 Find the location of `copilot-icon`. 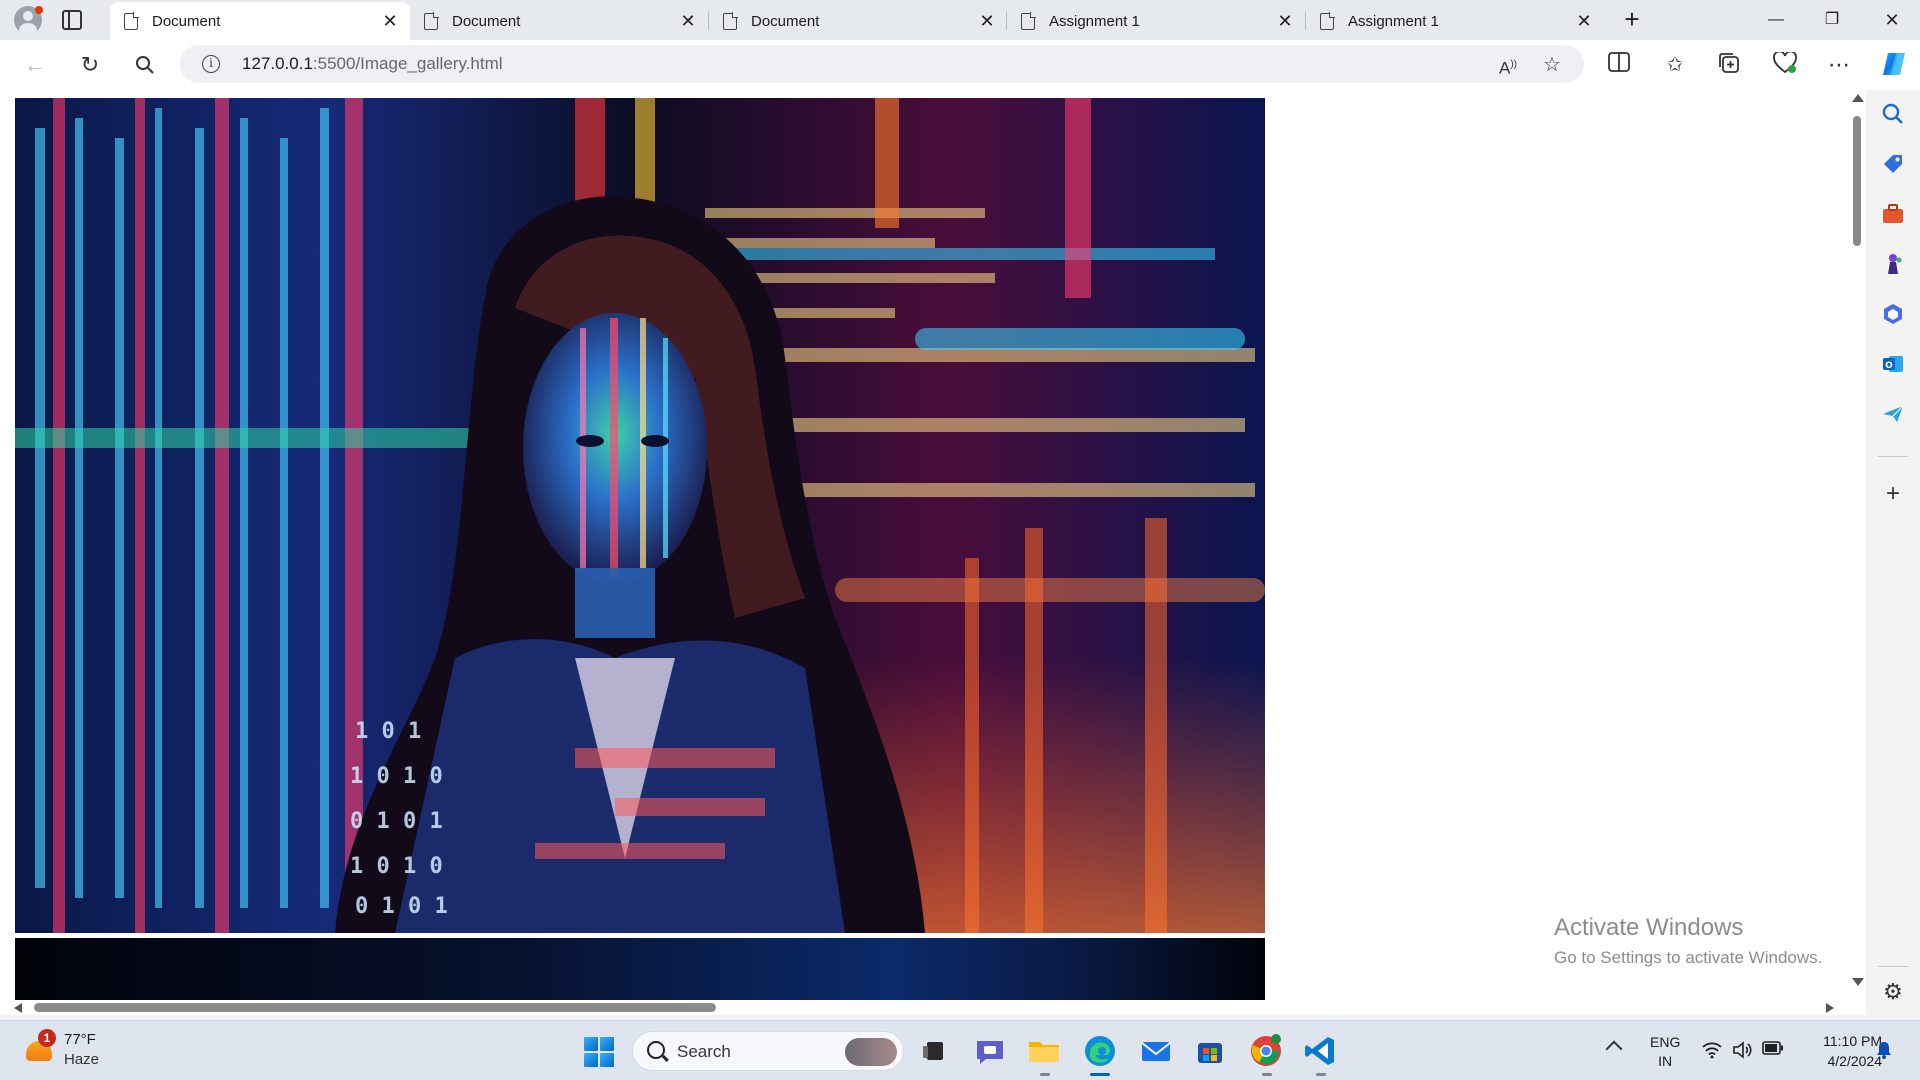

copilot-icon is located at coordinates (1893, 63).